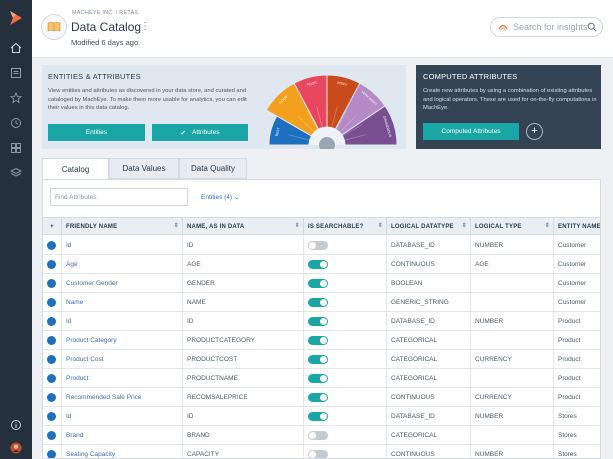  I want to click on table-row: Id ID DATABASE_ID NUMBER Customer, so click(321, 245).